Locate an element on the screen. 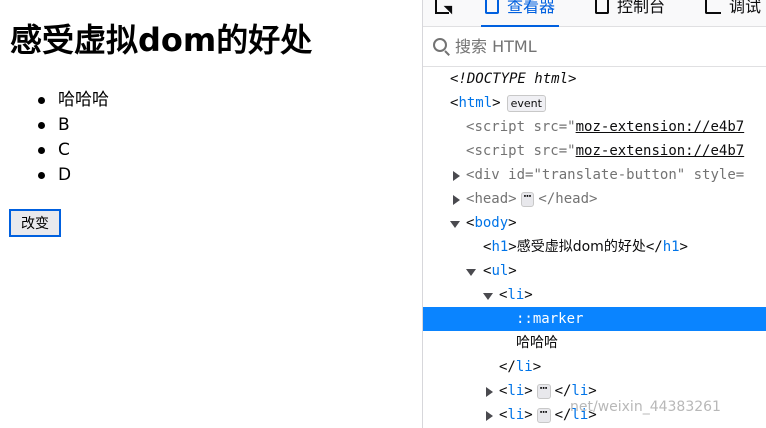 The height and width of the screenshot is (428, 766). tree-row-body: <body> is located at coordinates (594, 223).